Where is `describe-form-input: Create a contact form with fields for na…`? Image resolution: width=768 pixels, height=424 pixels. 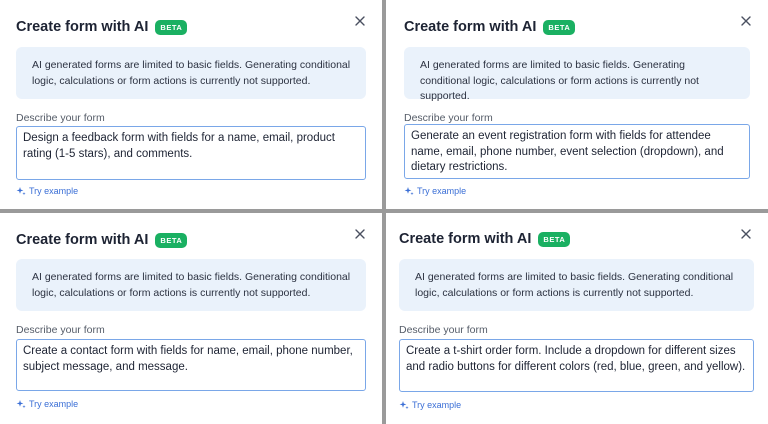
describe-form-input: Create a contact form with fields for na… is located at coordinates (191, 365).